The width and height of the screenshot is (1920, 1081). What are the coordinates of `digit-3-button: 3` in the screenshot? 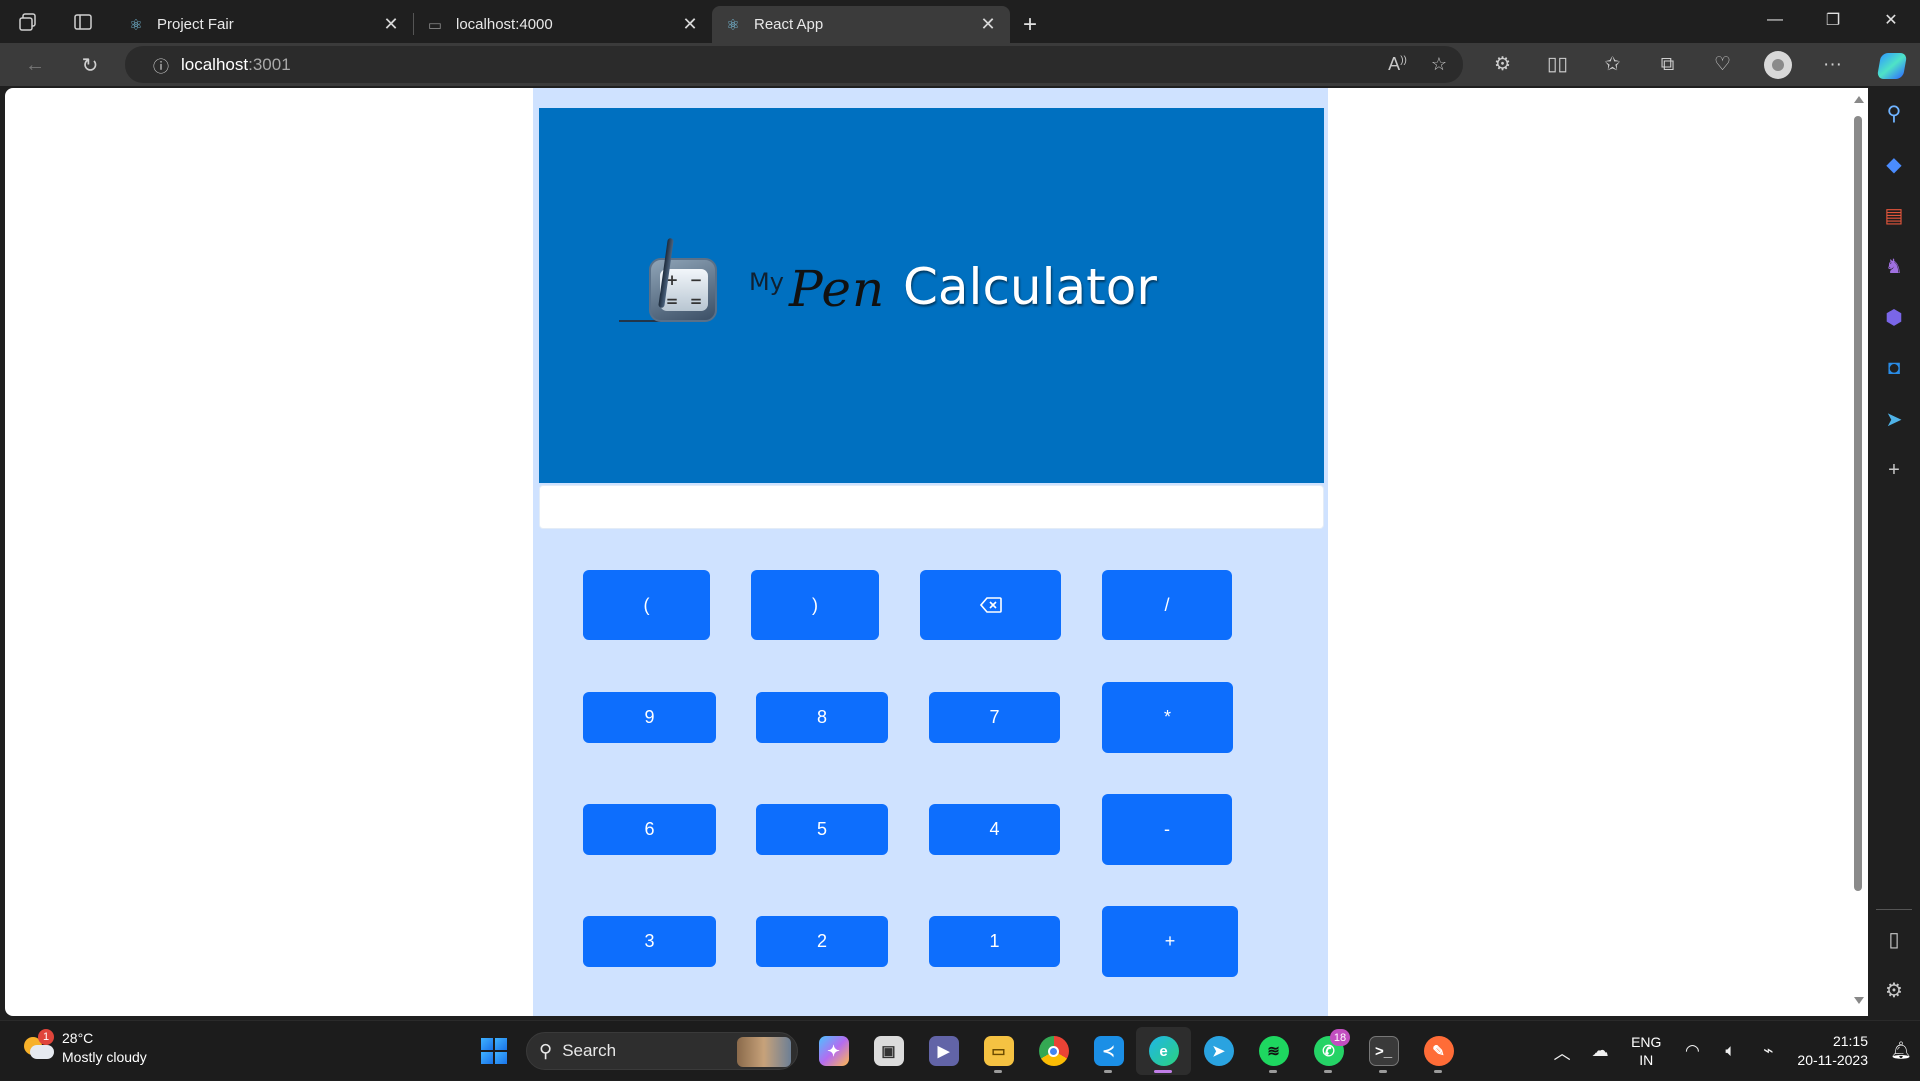 It's located at (649, 941).